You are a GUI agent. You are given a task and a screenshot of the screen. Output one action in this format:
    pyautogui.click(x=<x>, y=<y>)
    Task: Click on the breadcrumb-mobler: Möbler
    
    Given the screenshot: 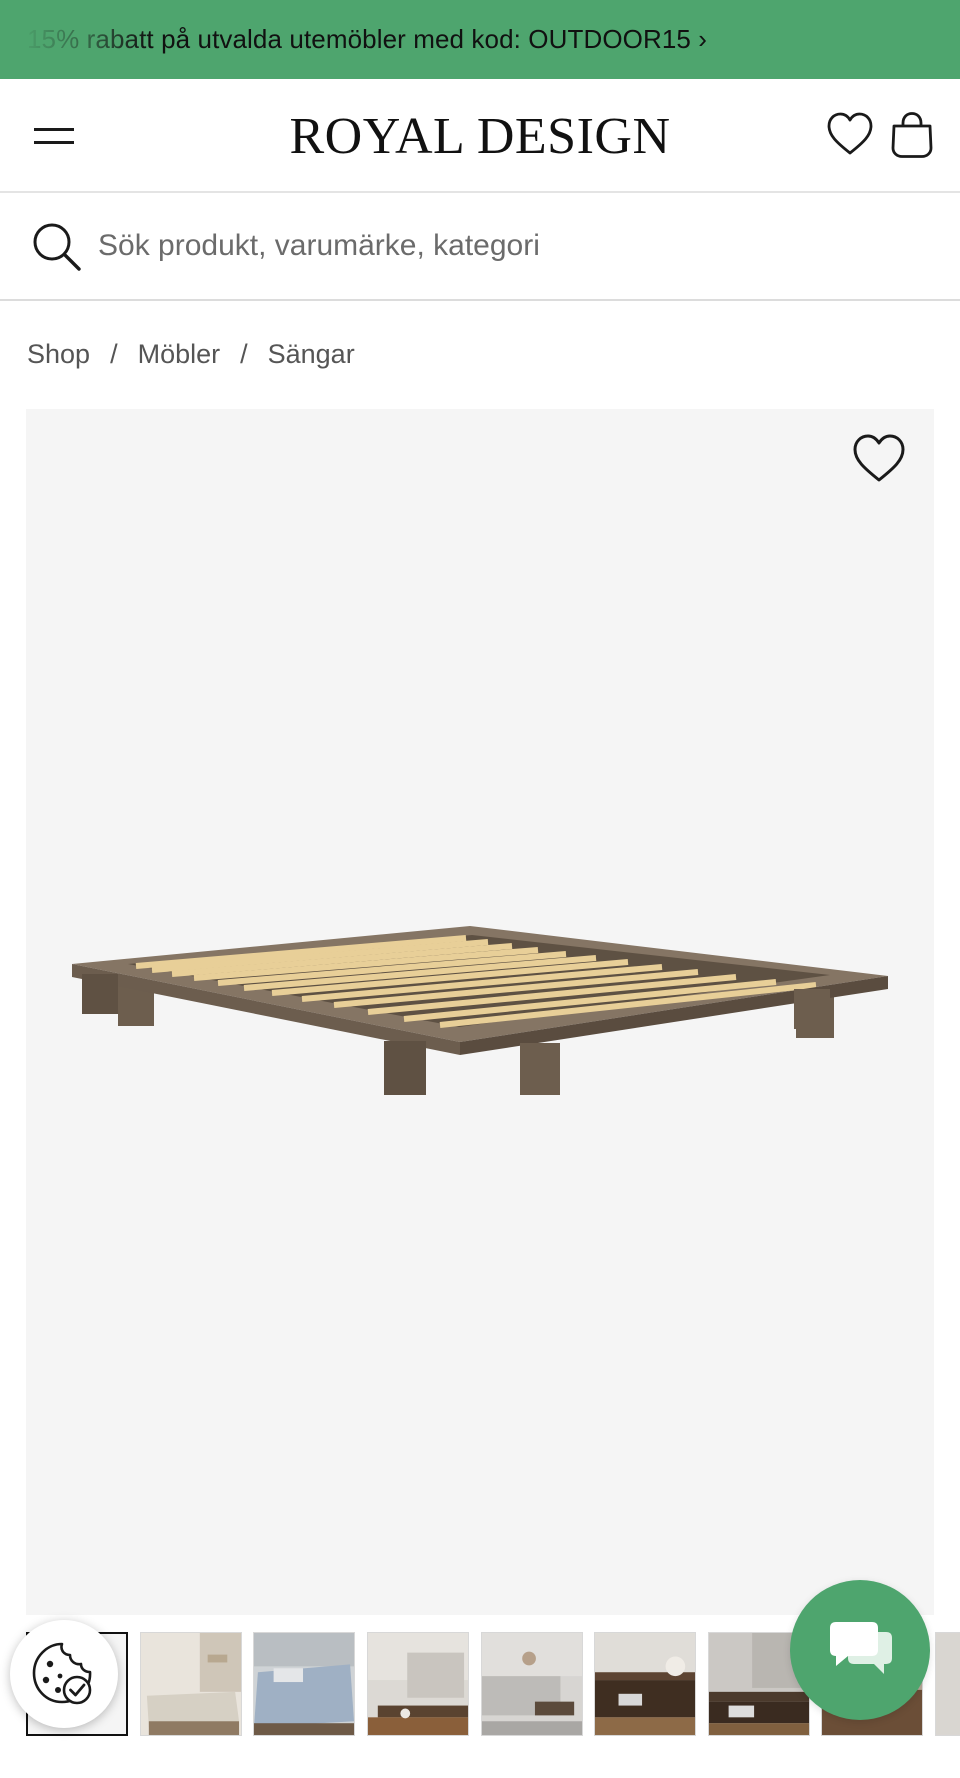 What is the action you would take?
    pyautogui.click(x=179, y=354)
    